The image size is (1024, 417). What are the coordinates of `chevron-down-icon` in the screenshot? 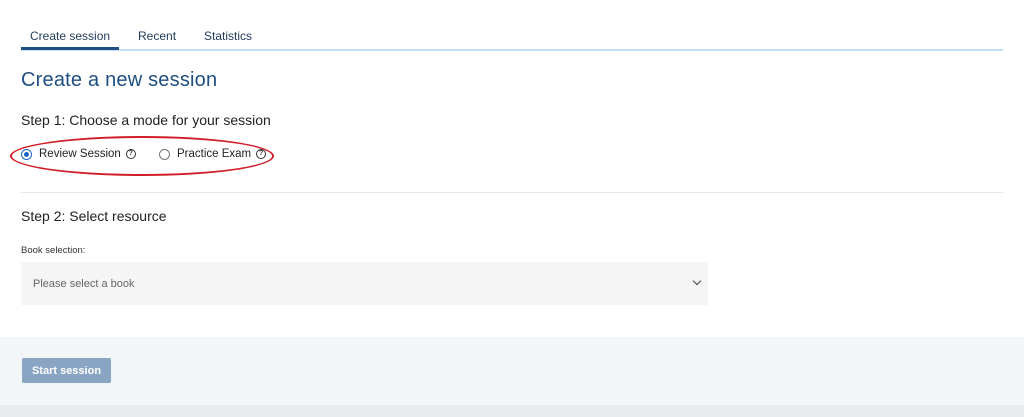 It's located at (697, 281).